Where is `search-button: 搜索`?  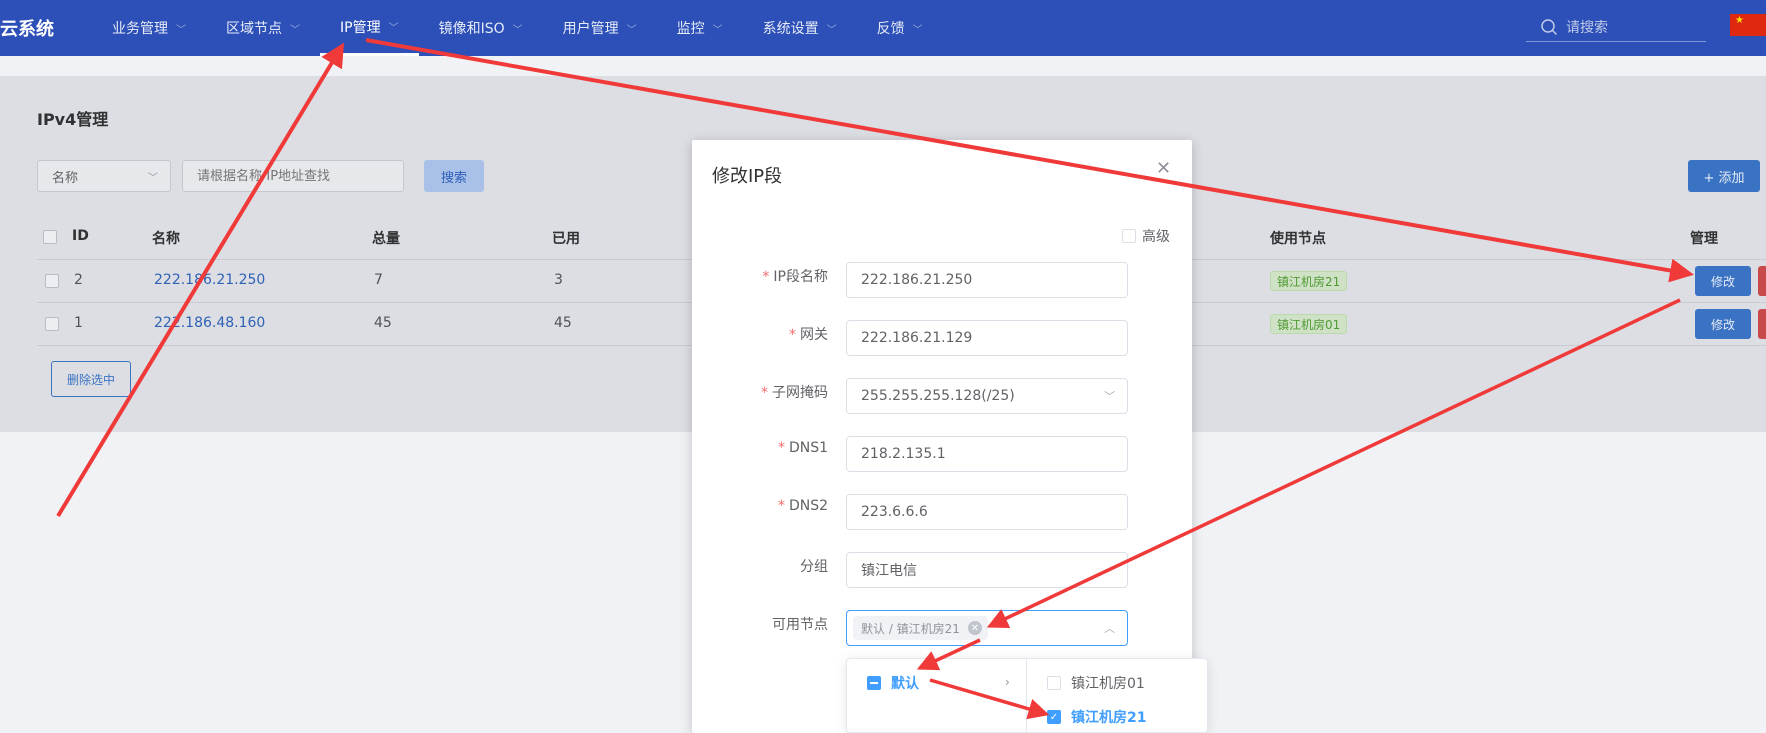 search-button: 搜索 is located at coordinates (454, 176).